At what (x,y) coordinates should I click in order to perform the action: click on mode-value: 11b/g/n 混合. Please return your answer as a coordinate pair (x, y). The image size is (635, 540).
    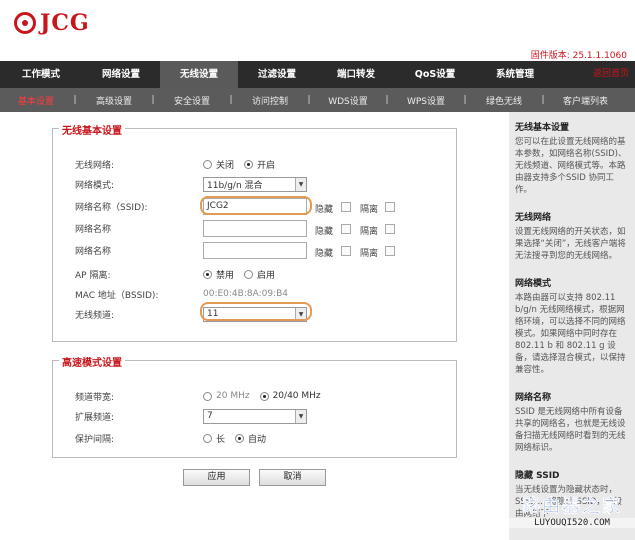
    Looking at the image, I should click on (235, 185).